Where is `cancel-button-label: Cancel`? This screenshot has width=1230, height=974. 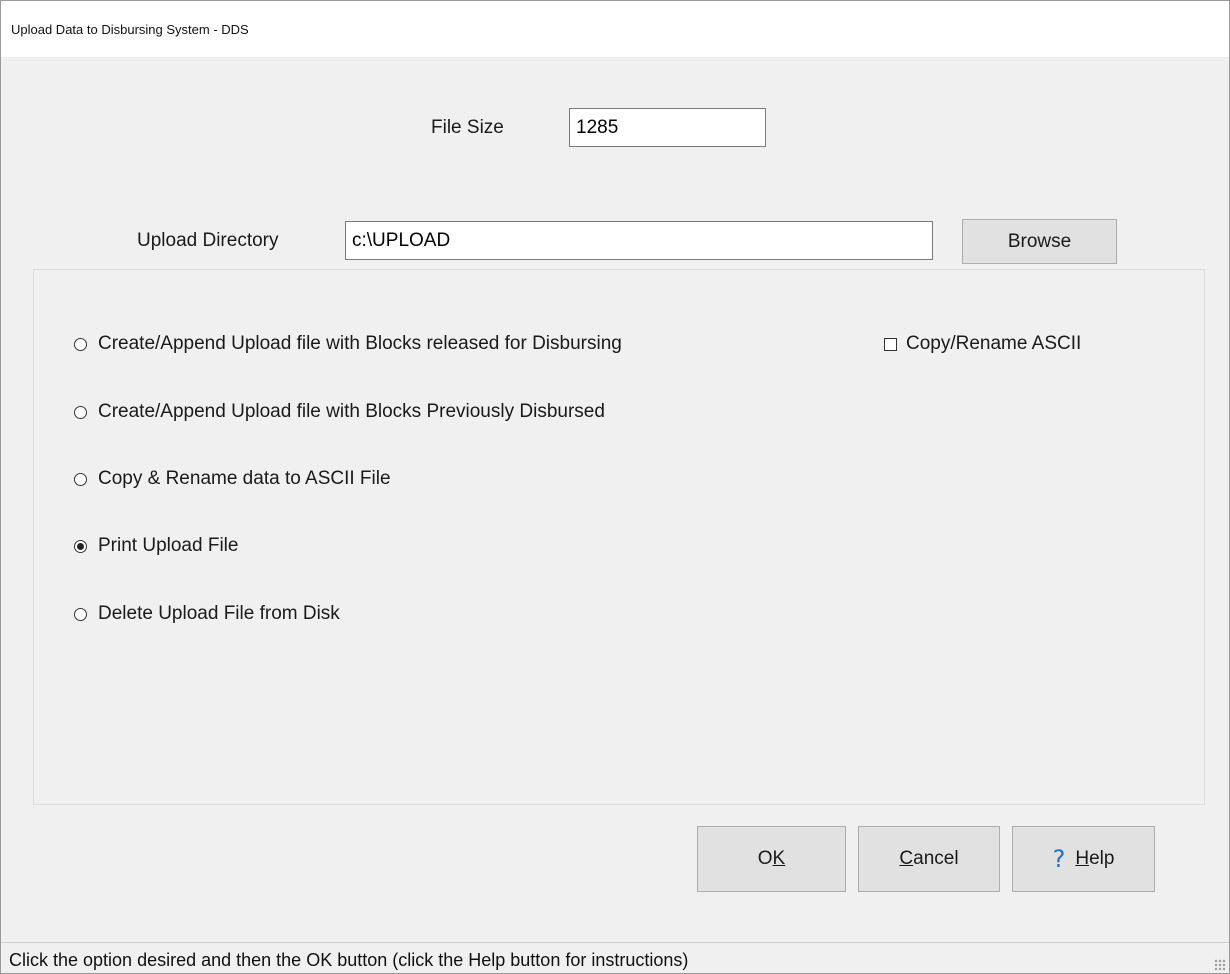 cancel-button-label: Cancel is located at coordinates (929, 858).